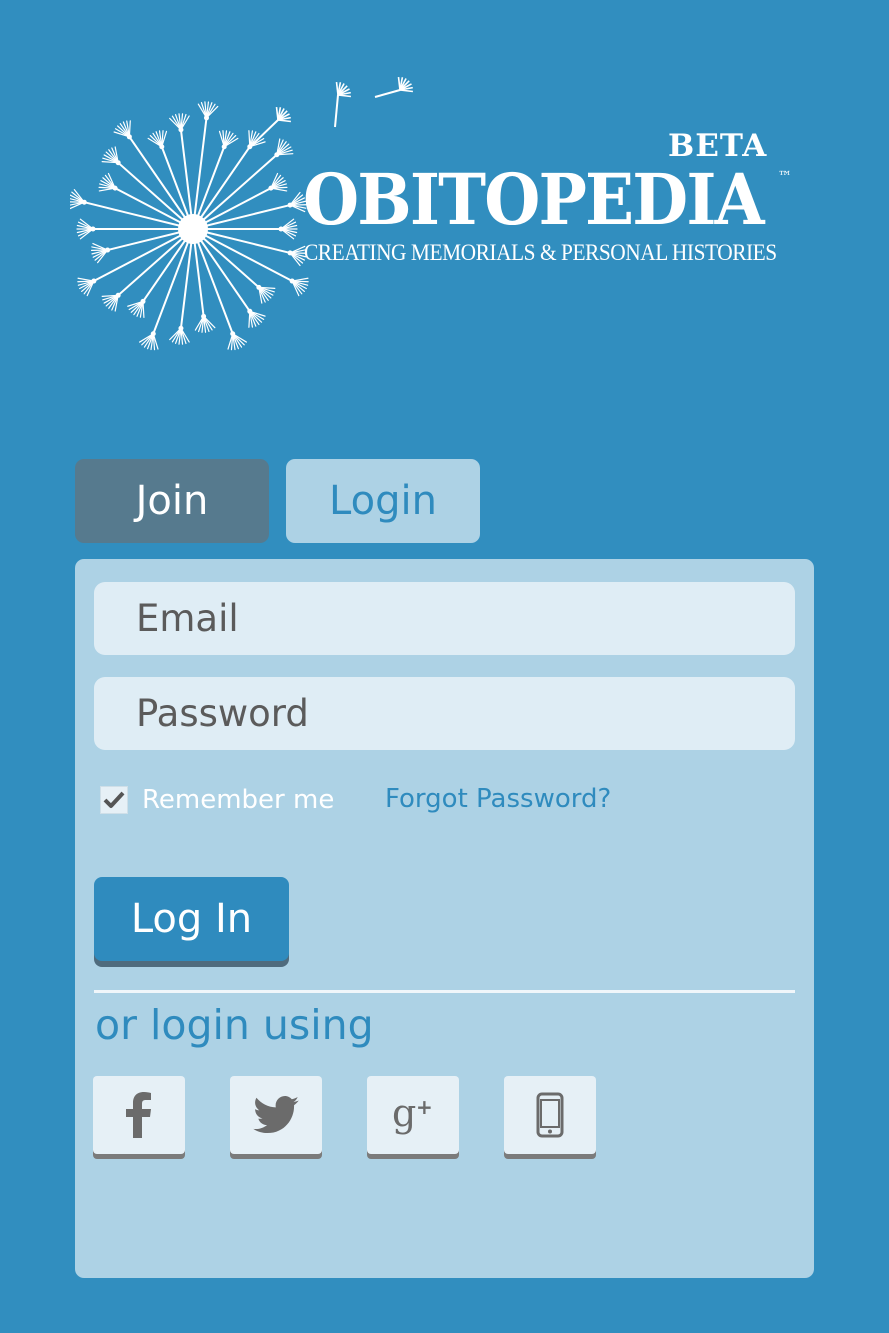 Image resolution: width=889 pixels, height=1333 pixels. What do you see at coordinates (191, 919) in the screenshot?
I see `log-in-button: Log In` at bounding box center [191, 919].